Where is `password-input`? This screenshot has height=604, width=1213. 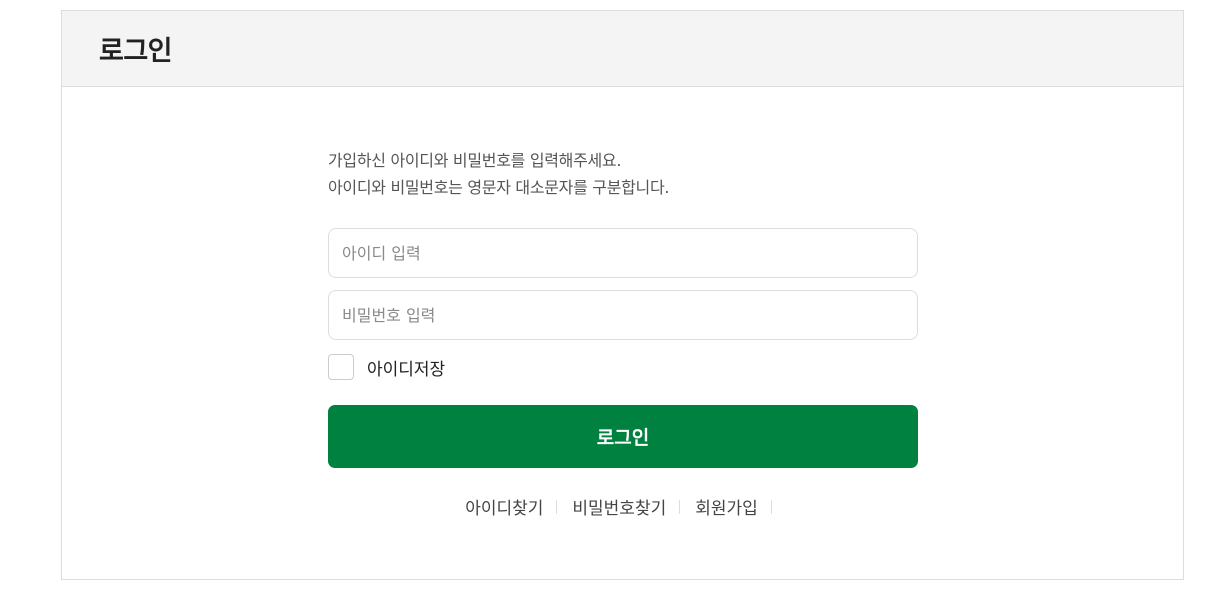
password-input is located at coordinates (623, 315).